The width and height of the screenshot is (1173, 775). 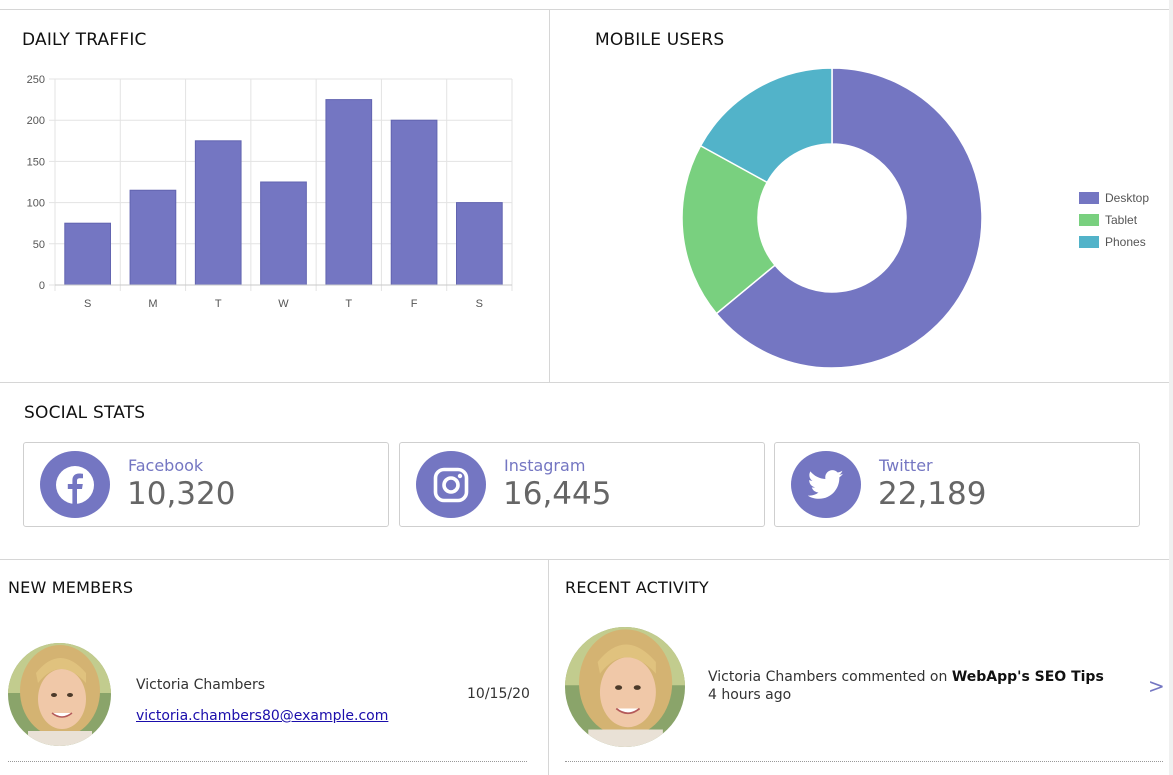 What do you see at coordinates (549, 196) in the screenshot?
I see `charts-divider` at bounding box center [549, 196].